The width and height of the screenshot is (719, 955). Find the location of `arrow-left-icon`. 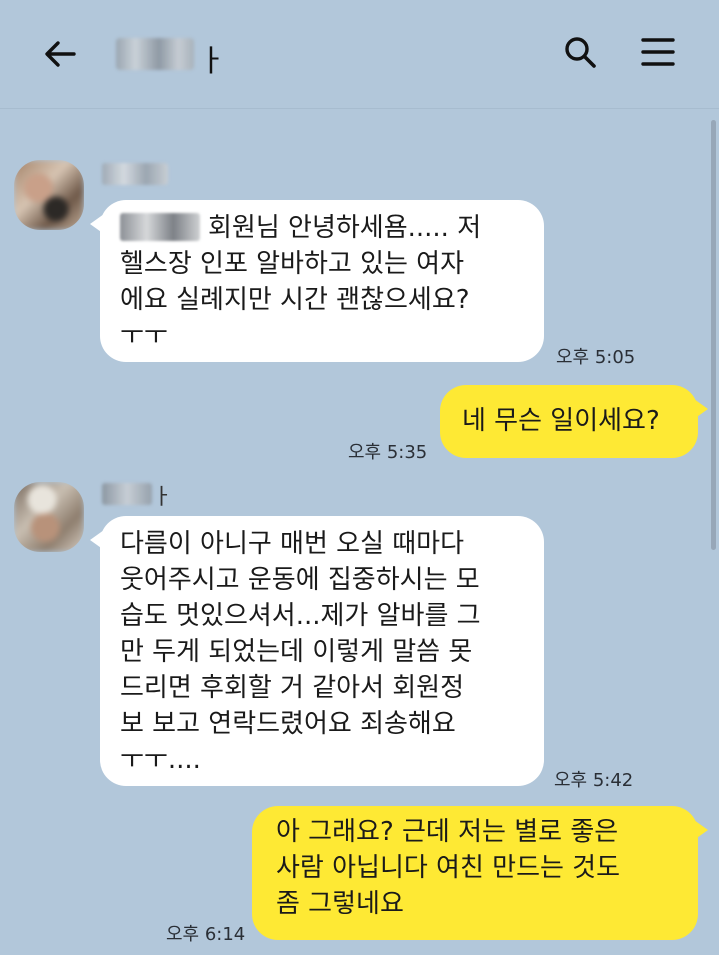

arrow-left-icon is located at coordinates (60, 54).